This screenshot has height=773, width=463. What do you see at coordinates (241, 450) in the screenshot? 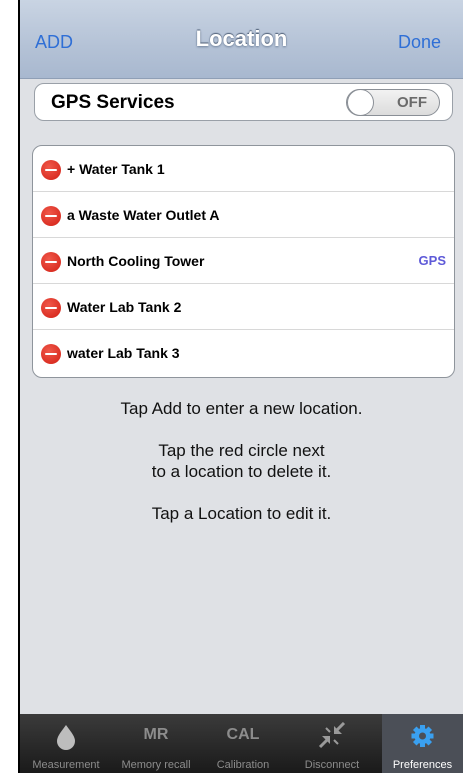
I see `instruction-delete-line1: Tap the red circle next` at bounding box center [241, 450].